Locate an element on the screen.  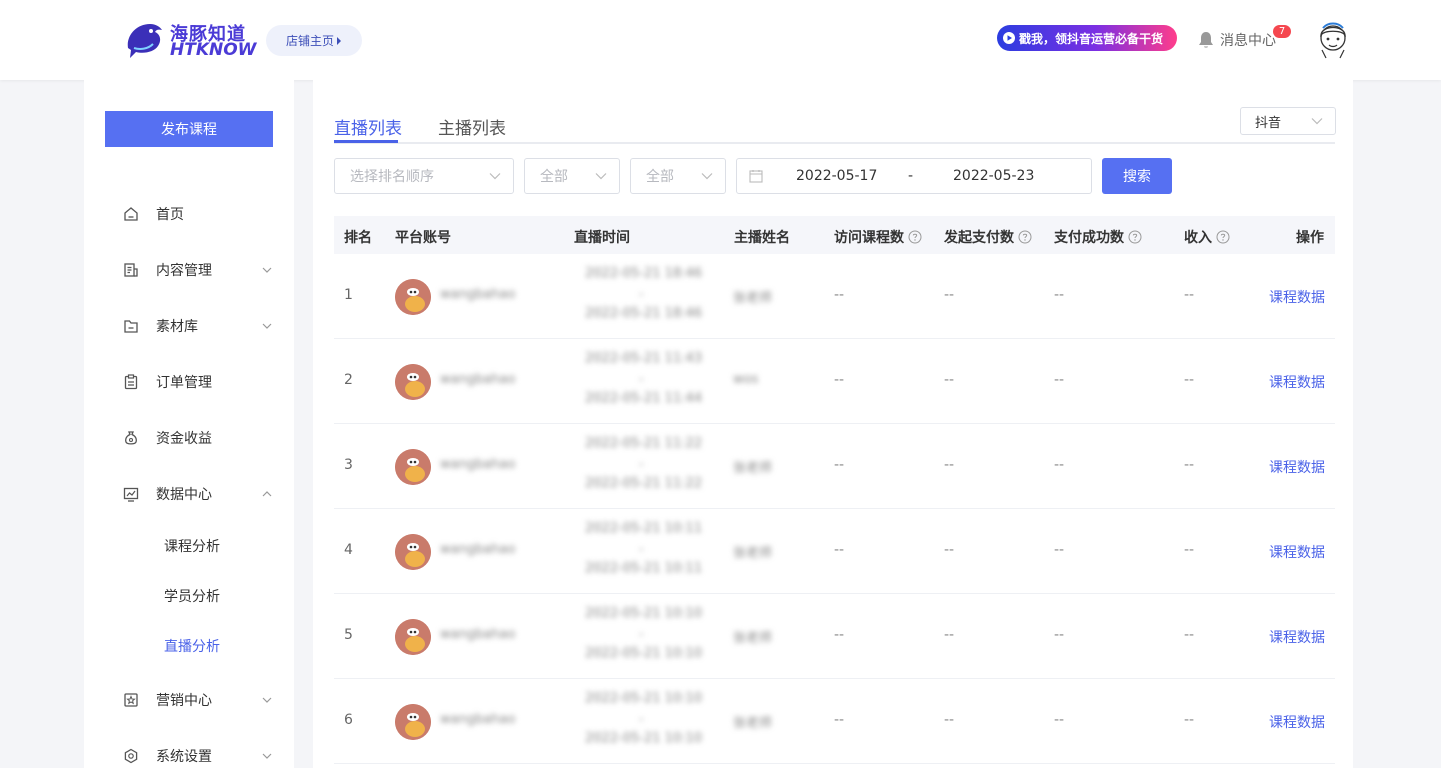
top-header: 海豚知道 HTKNOW 店铺主页 戳我，领抖音运营必备干货 消息中心 7 is located at coordinates (720, 40).